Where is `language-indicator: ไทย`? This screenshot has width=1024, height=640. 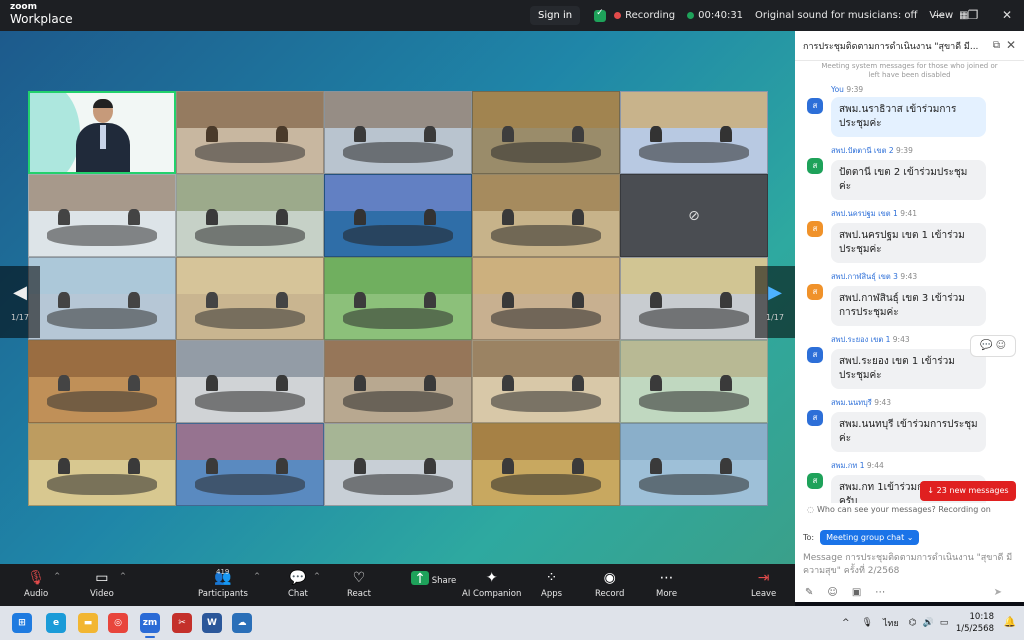
language-indicator: ไทย is located at coordinates (891, 623).